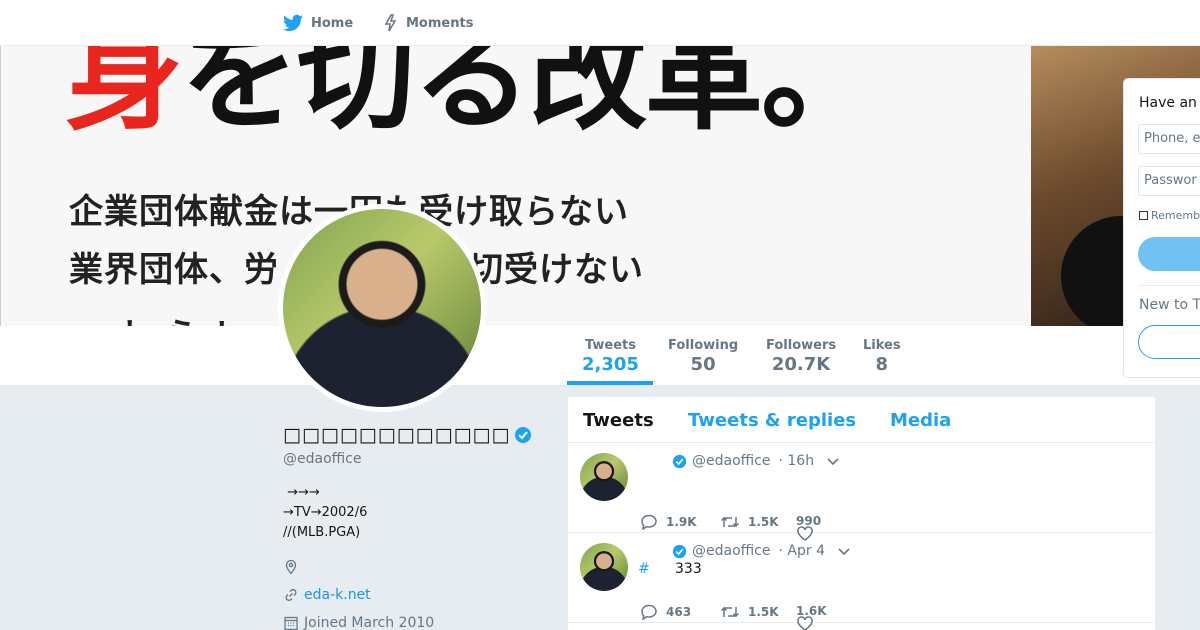 The image size is (1200, 630). I want to click on bio-line-2: →TV→2002/6, so click(325, 512).